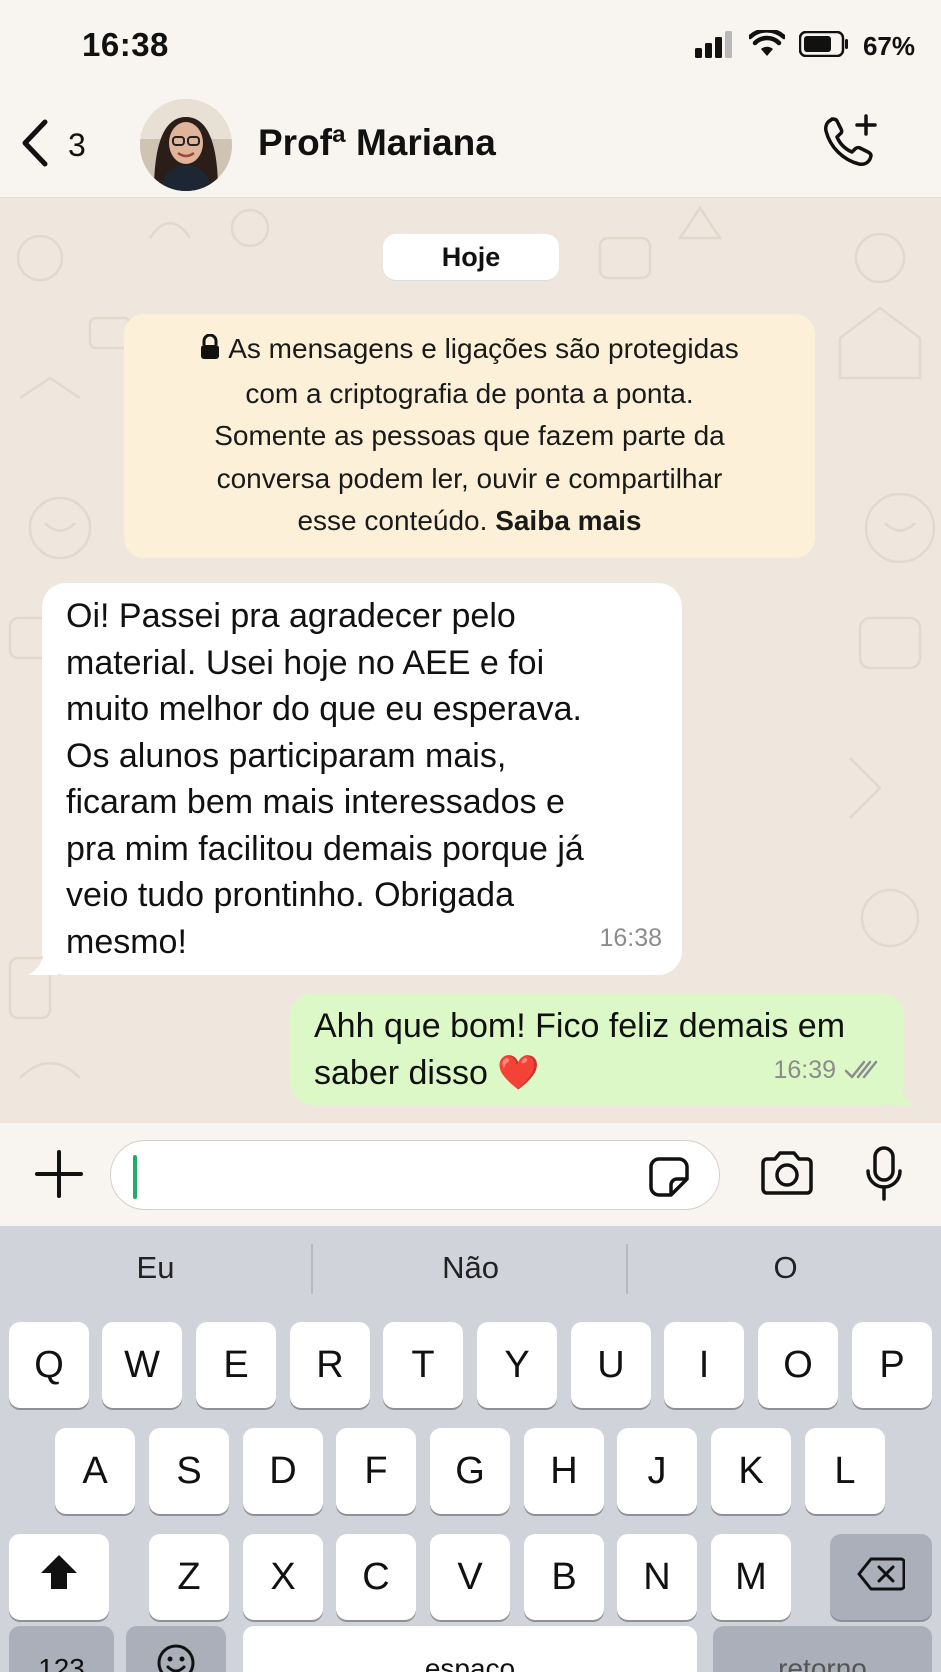 This screenshot has width=941, height=1672. I want to click on text-caret, so click(135, 1177).